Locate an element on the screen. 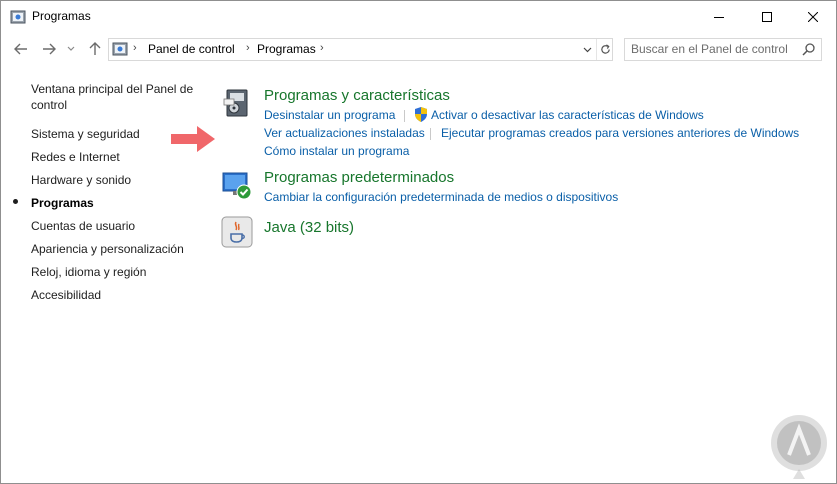 The width and height of the screenshot is (837, 484). title-bar: Programas is located at coordinates (418, 16).